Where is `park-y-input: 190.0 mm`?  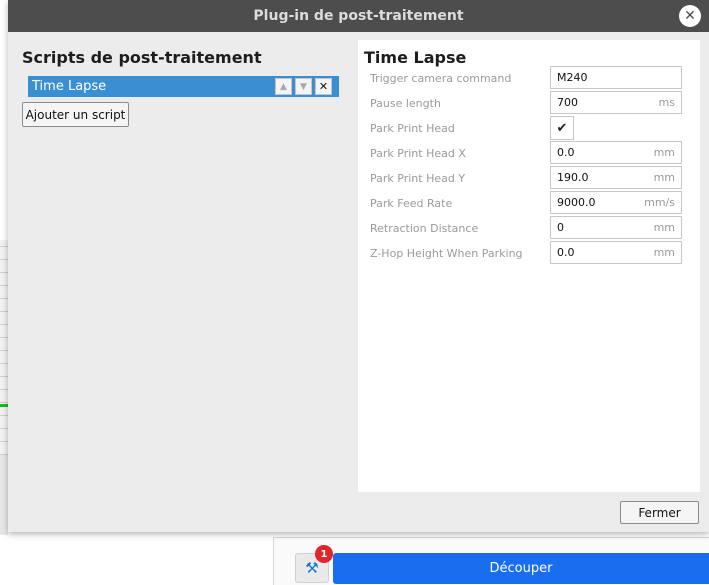
park-y-input: 190.0 mm is located at coordinates (616, 177).